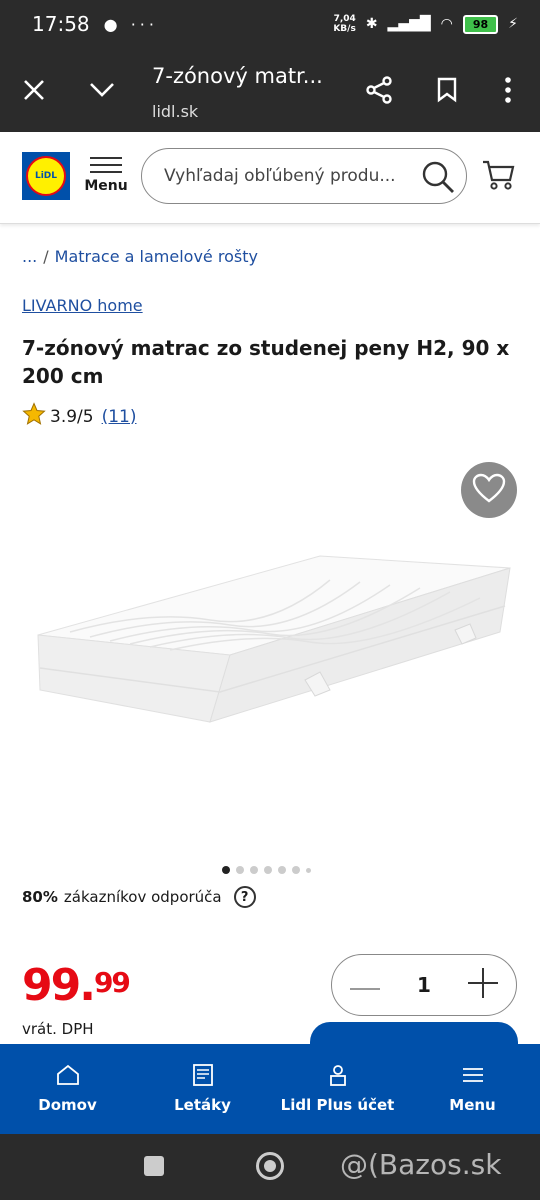 This screenshot has width=540, height=1200. I want to click on nav-label: Domov, so click(67, 1105).